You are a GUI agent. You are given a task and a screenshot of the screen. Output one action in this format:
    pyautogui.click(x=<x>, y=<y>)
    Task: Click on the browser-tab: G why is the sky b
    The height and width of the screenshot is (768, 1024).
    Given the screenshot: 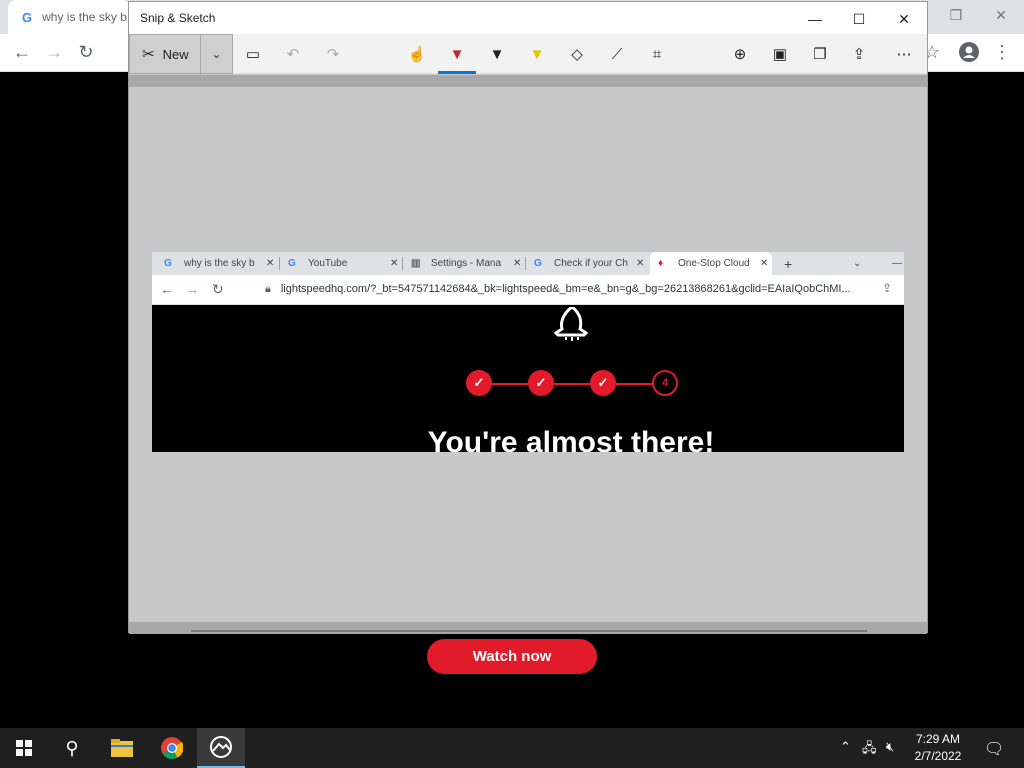 What is the action you would take?
    pyautogui.click(x=69, y=17)
    